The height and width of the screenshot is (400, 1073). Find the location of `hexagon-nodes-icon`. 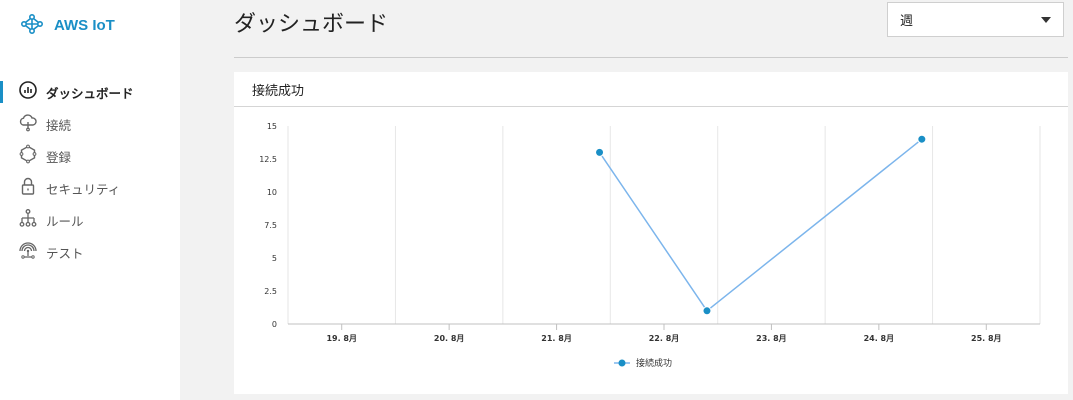

hexagon-nodes-icon is located at coordinates (28, 156).